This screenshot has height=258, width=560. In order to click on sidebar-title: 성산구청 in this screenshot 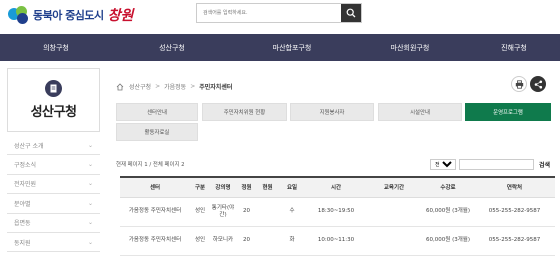, I will do `click(53, 112)`.